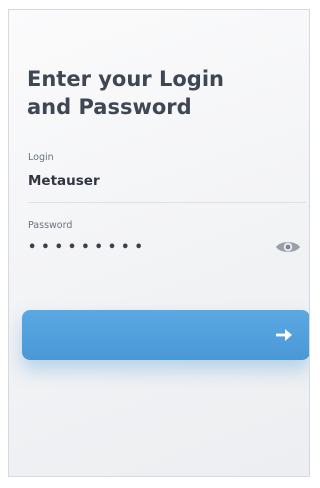  Describe the element at coordinates (167, 202) in the screenshot. I see `field-divider` at that location.